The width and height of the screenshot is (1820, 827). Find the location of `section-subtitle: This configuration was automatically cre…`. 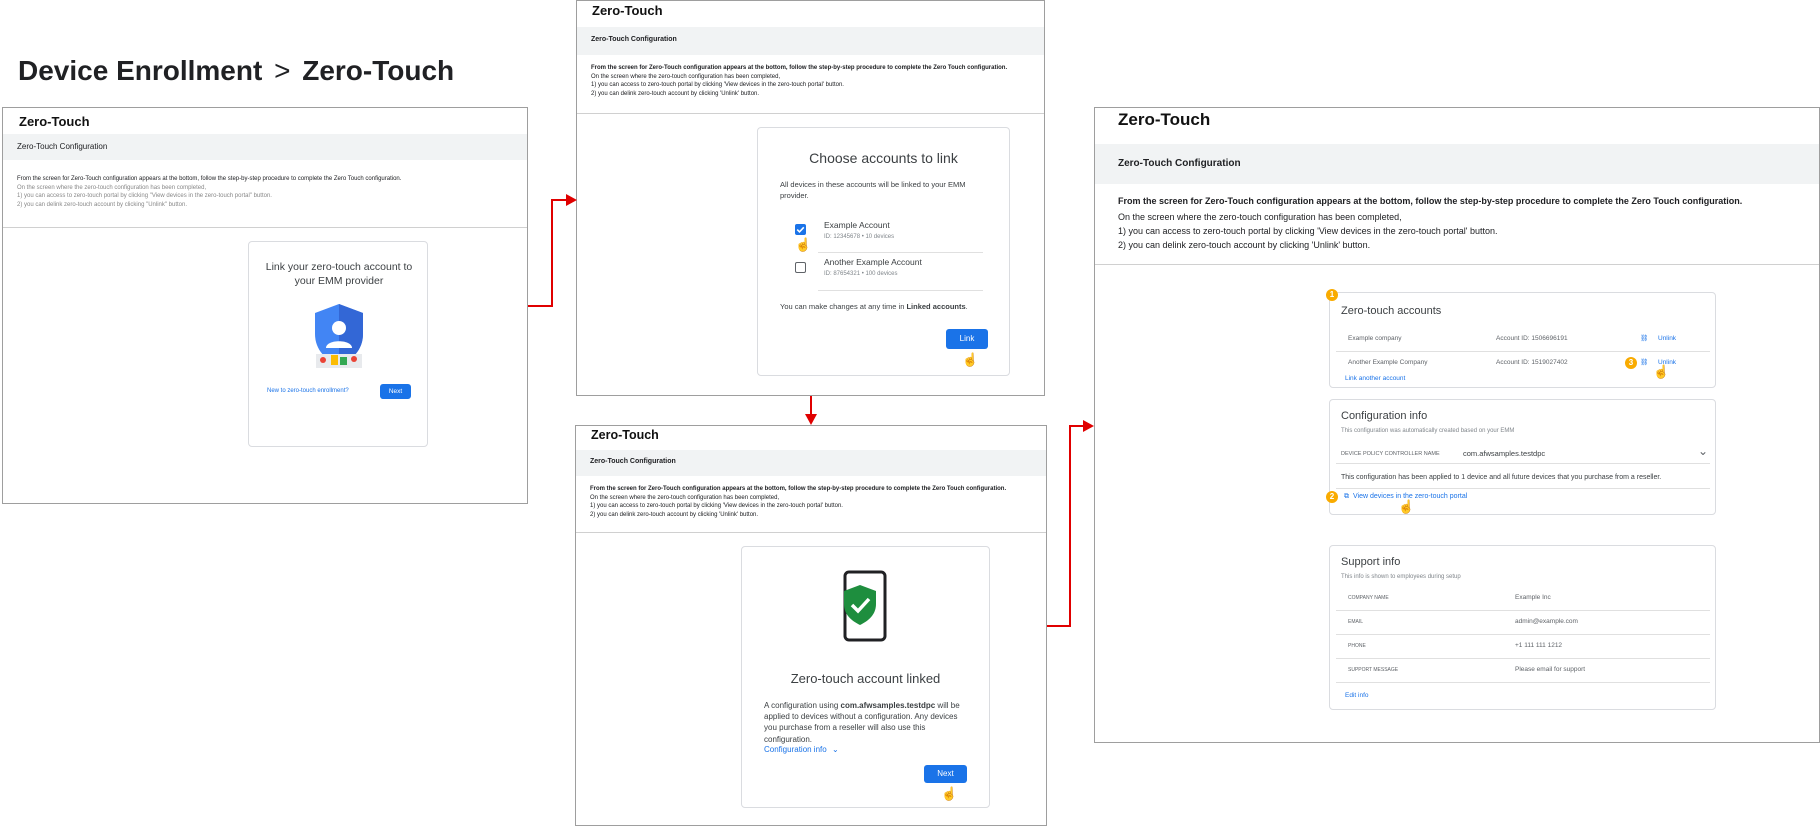

section-subtitle: This configuration was automatically cre… is located at coordinates (1428, 431).